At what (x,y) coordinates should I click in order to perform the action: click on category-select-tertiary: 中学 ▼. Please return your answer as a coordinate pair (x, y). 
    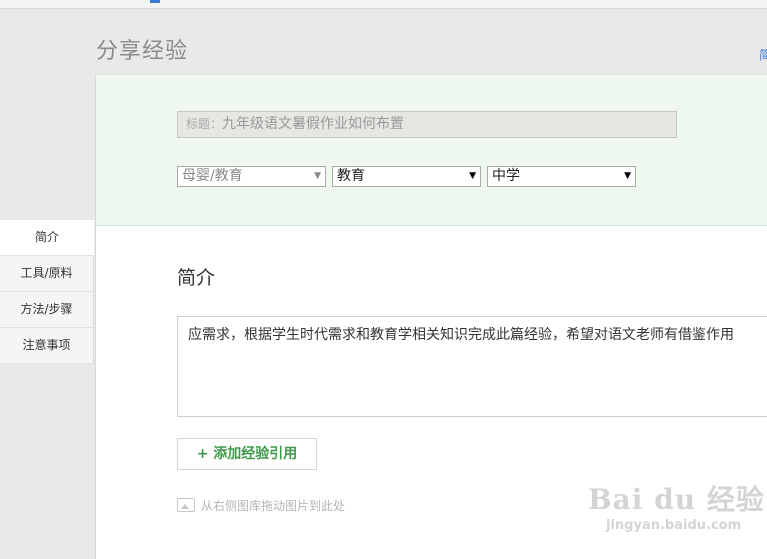
    Looking at the image, I should click on (561, 176).